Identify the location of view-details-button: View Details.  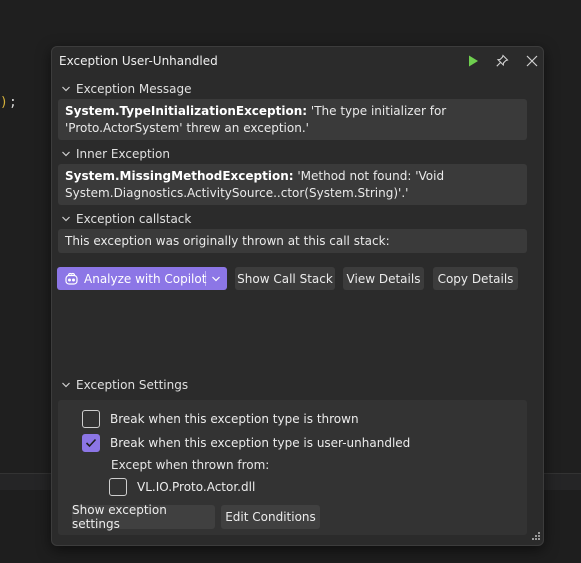
(383, 278).